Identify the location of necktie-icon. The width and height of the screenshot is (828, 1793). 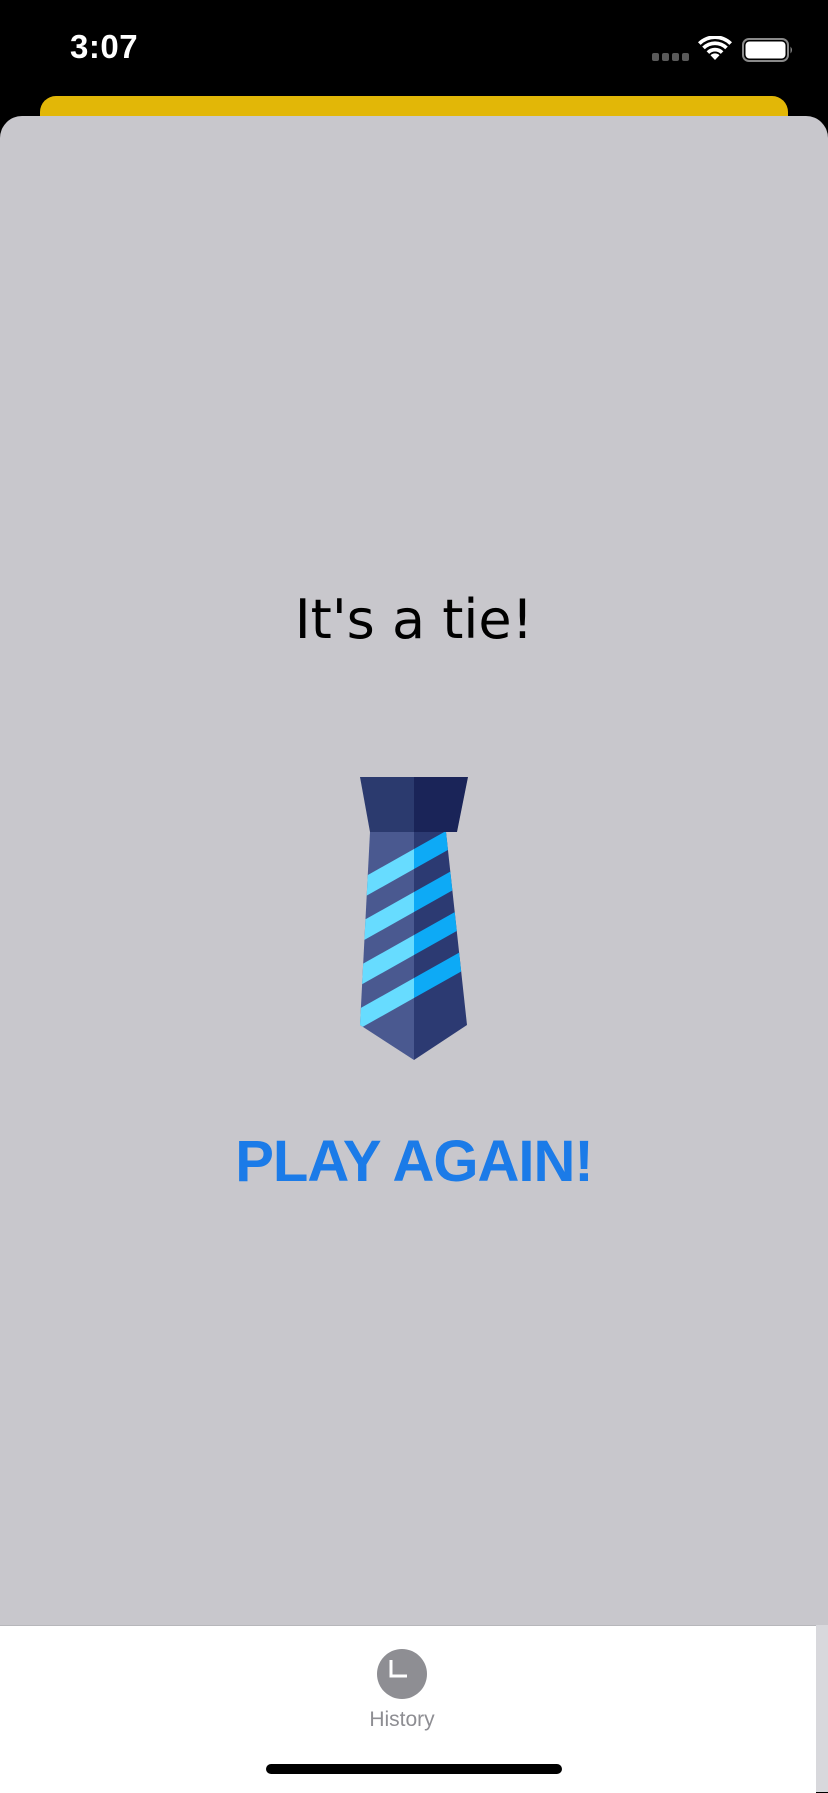
(414, 918).